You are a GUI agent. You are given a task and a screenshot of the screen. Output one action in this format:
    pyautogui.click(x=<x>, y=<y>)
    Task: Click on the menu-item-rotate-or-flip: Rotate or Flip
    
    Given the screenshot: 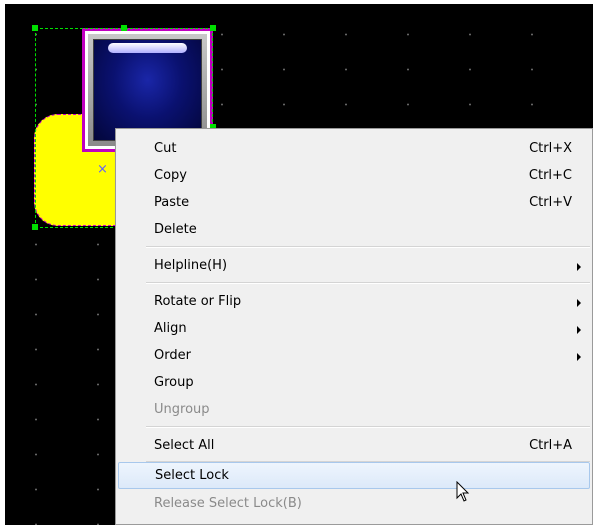 What is the action you would take?
    pyautogui.click(x=354, y=302)
    